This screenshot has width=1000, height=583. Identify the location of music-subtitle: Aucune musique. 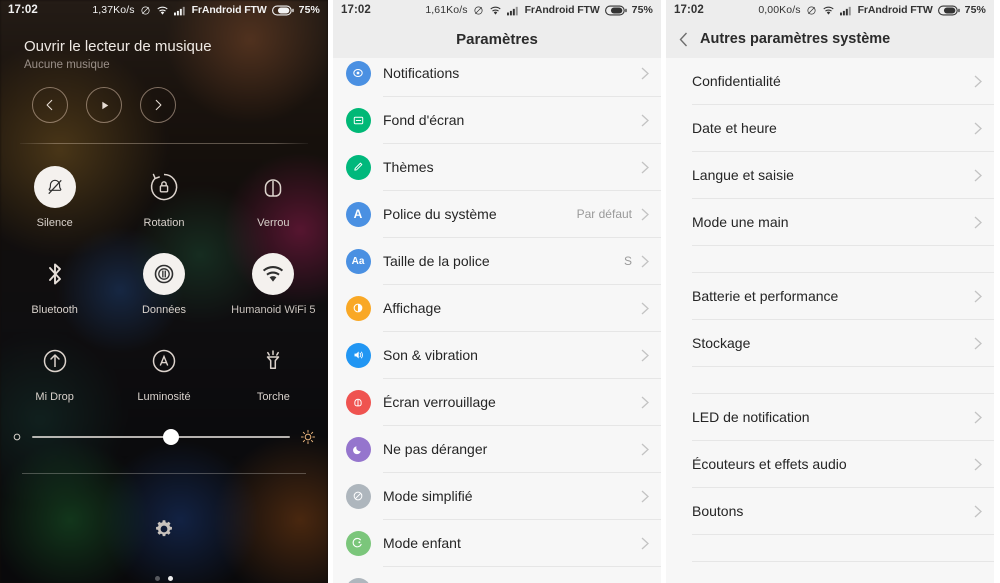
(67, 65).